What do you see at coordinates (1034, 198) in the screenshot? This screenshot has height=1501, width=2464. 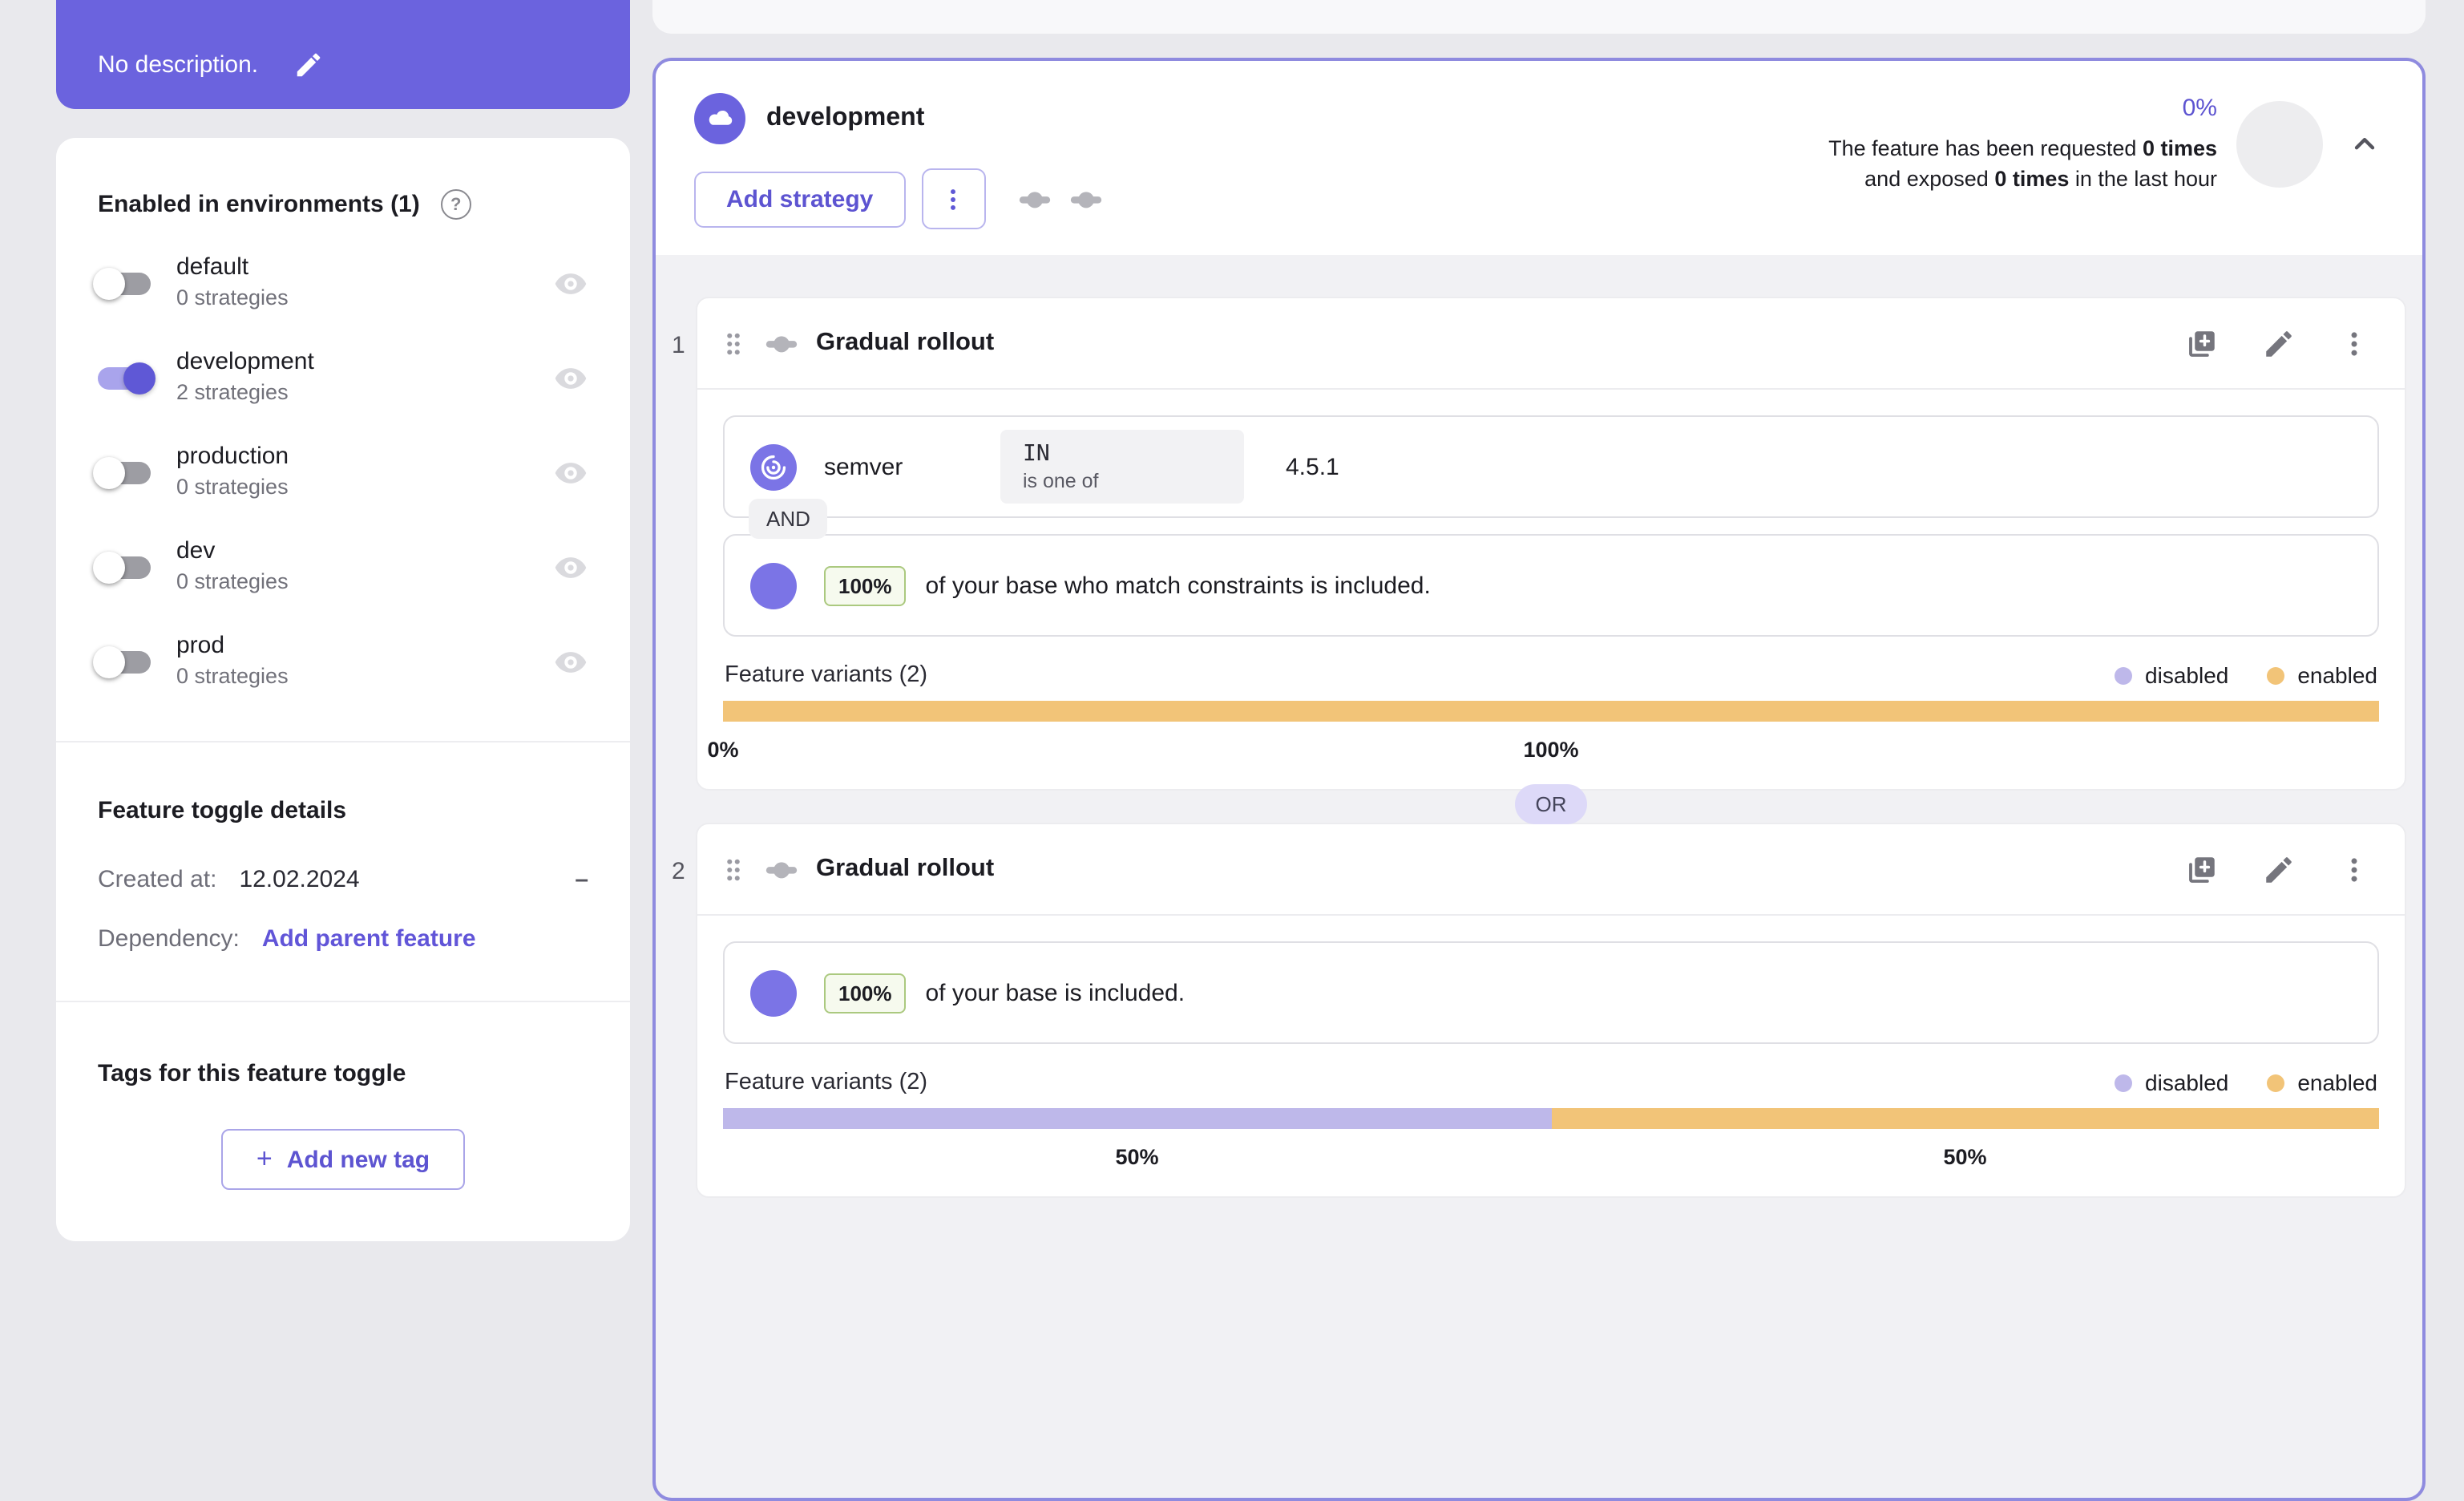 I see `strategy-mini-icon` at bounding box center [1034, 198].